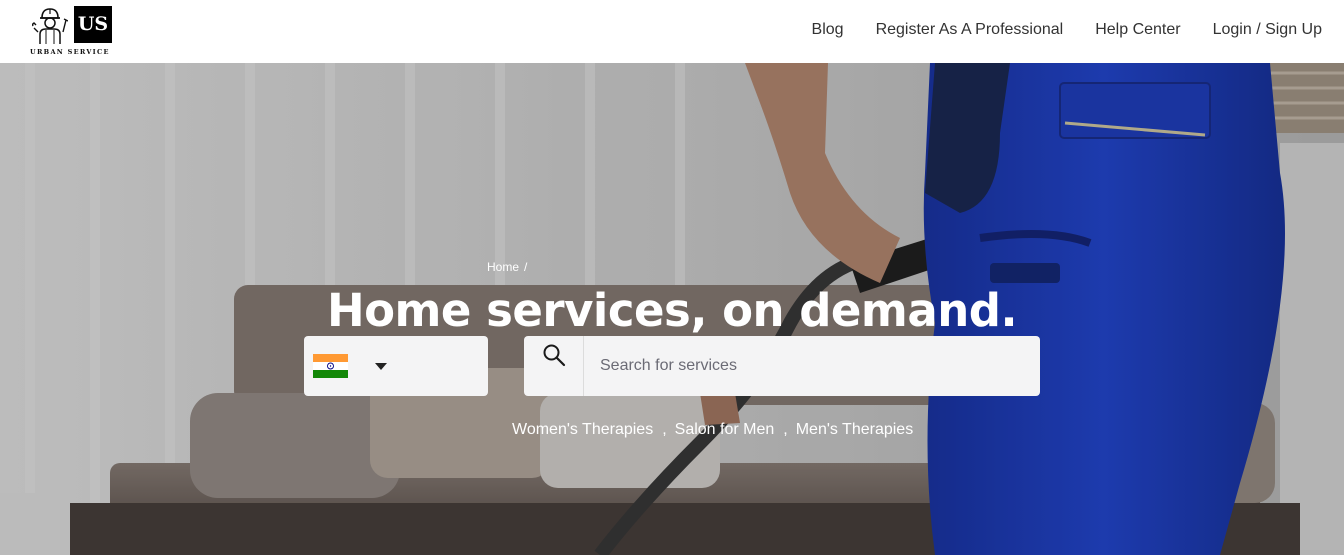  What do you see at coordinates (50, 26) in the screenshot?
I see `worker-icon` at bounding box center [50, 26].